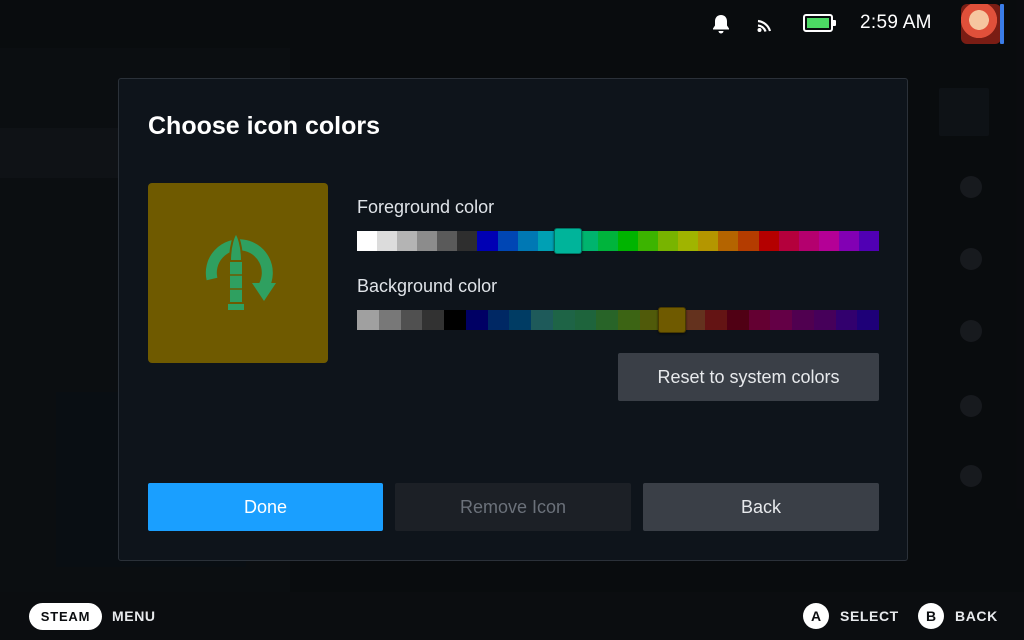  What do you see at coordinates (134, 616) in the screenshot?
I see `menu-label: MENU` at bounding box center [134, 616].